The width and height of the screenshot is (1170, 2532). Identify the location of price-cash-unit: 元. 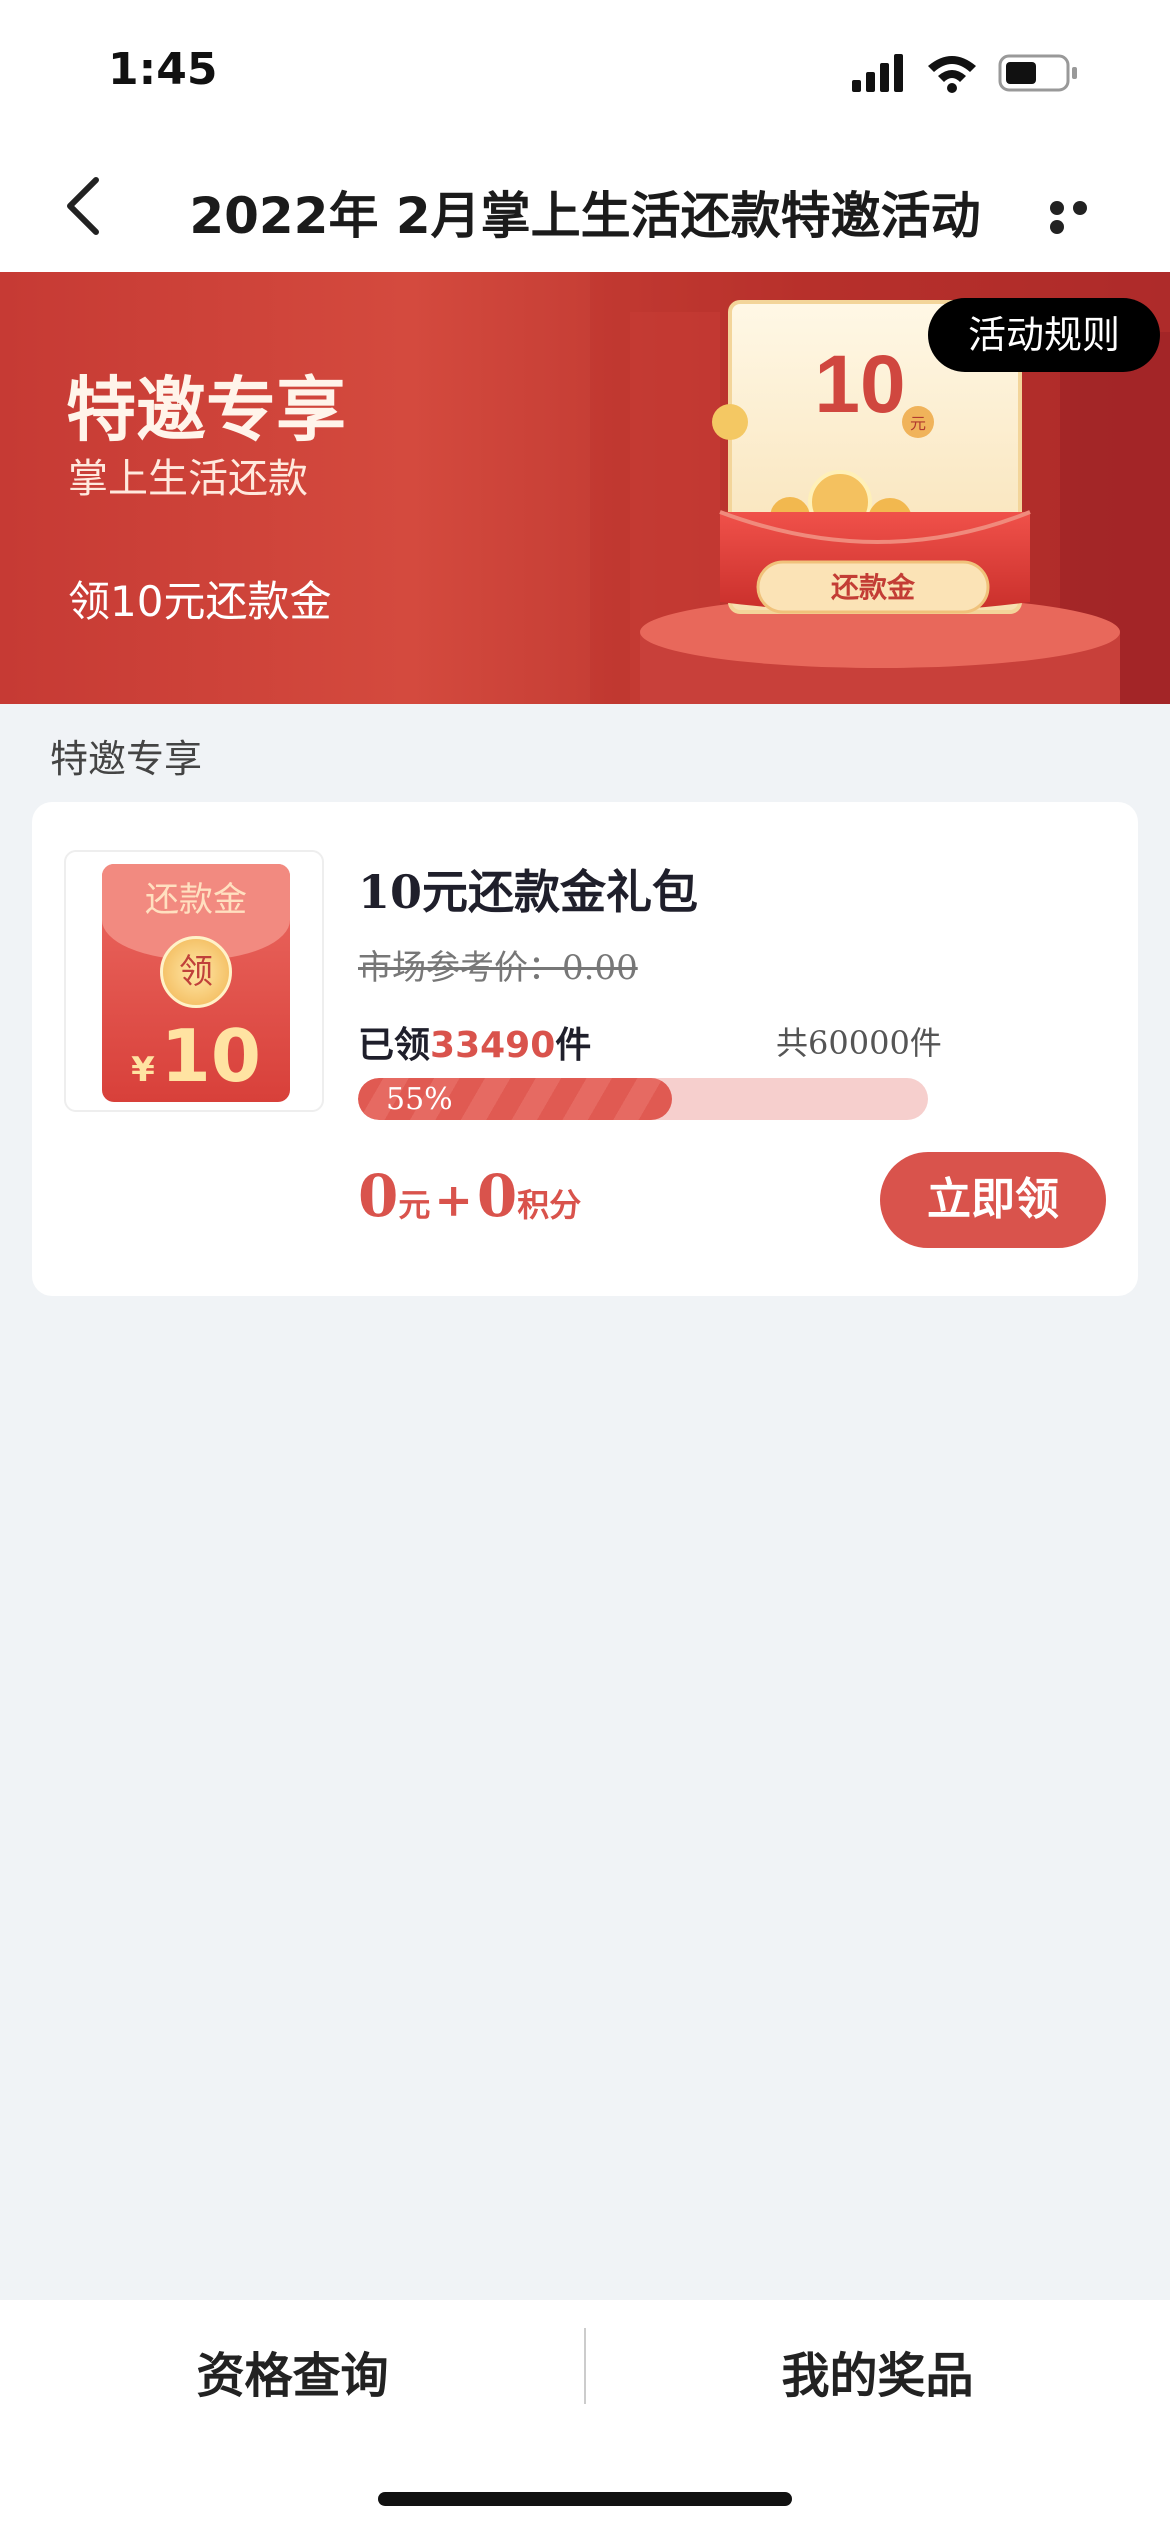
(414, 1205).